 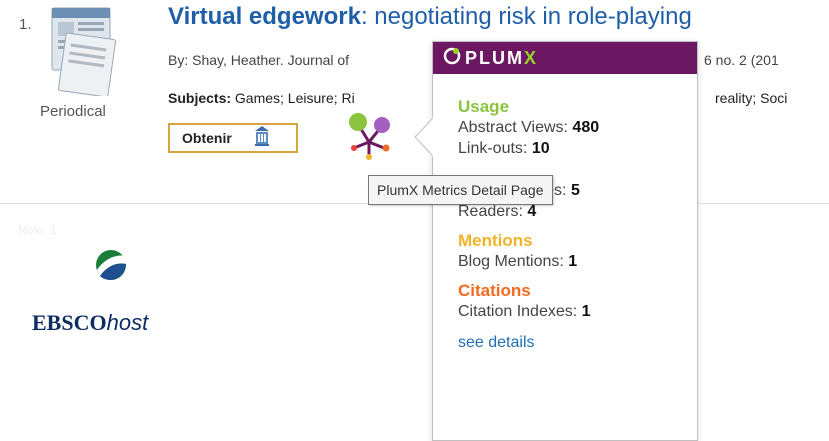 I want to click on metric-abstract-views: Abstract Views: 480, so click(x=528, y=127).